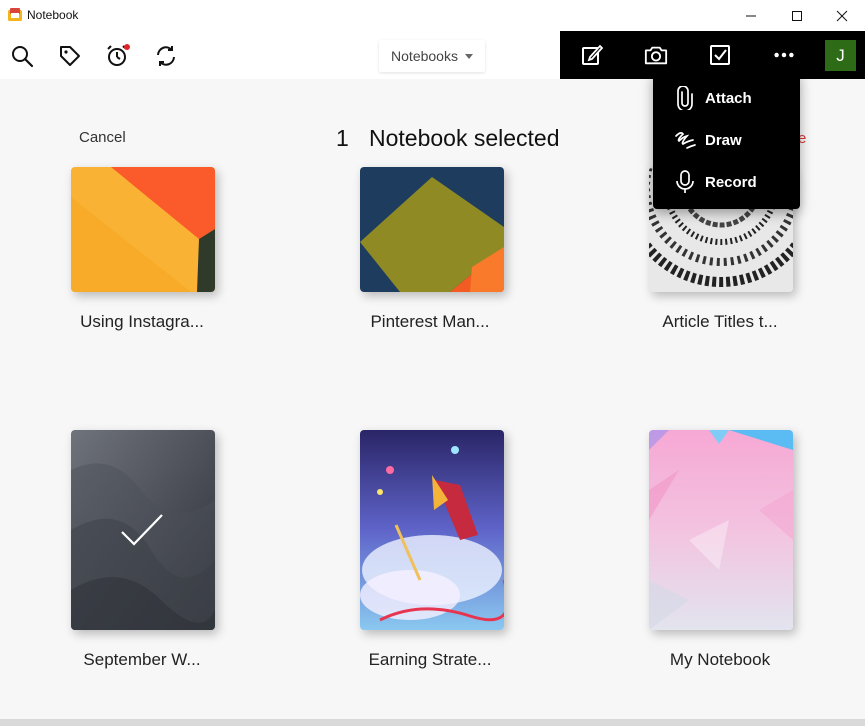  What do you see at coordinates (342, 138) in the screenshot?
I see `selected-count: 1` at bounding box center [342, 138].